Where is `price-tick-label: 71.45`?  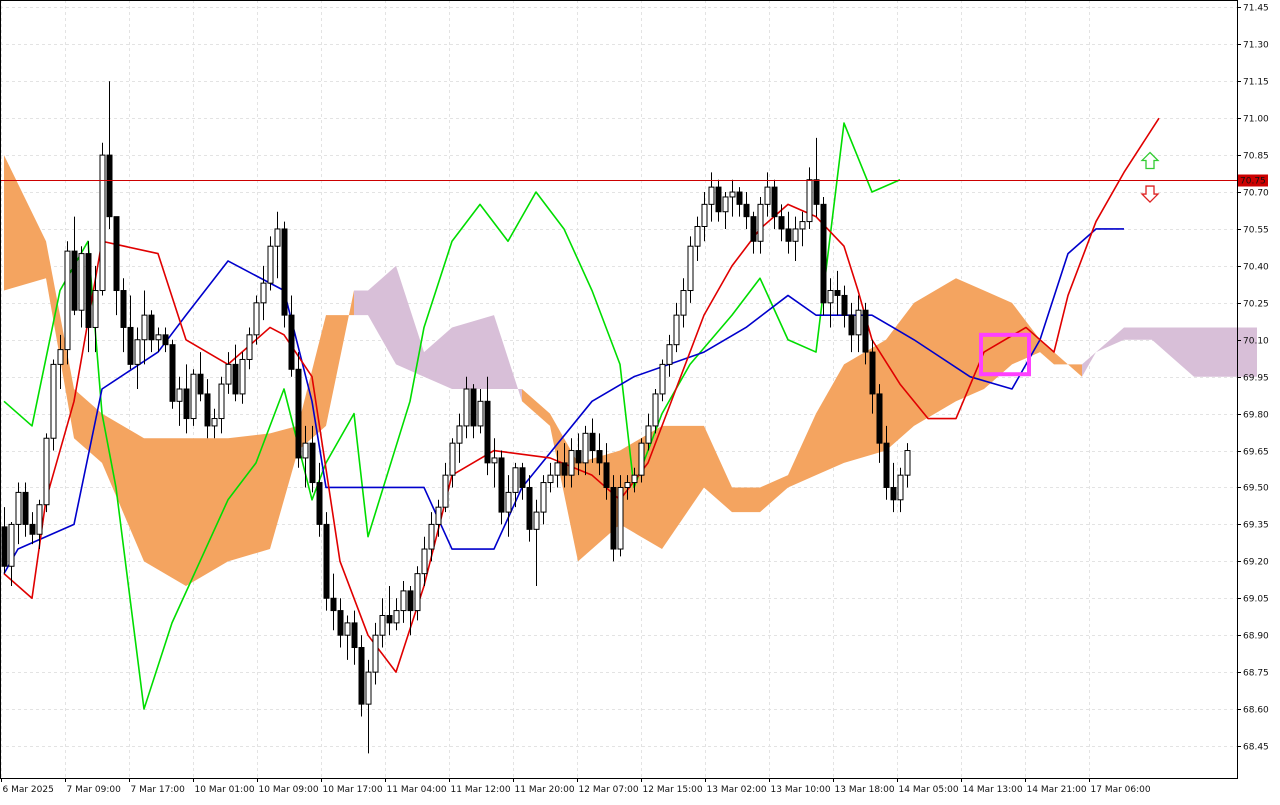 price-tick-label: 71.45 is located at coordinates (1256, 9).